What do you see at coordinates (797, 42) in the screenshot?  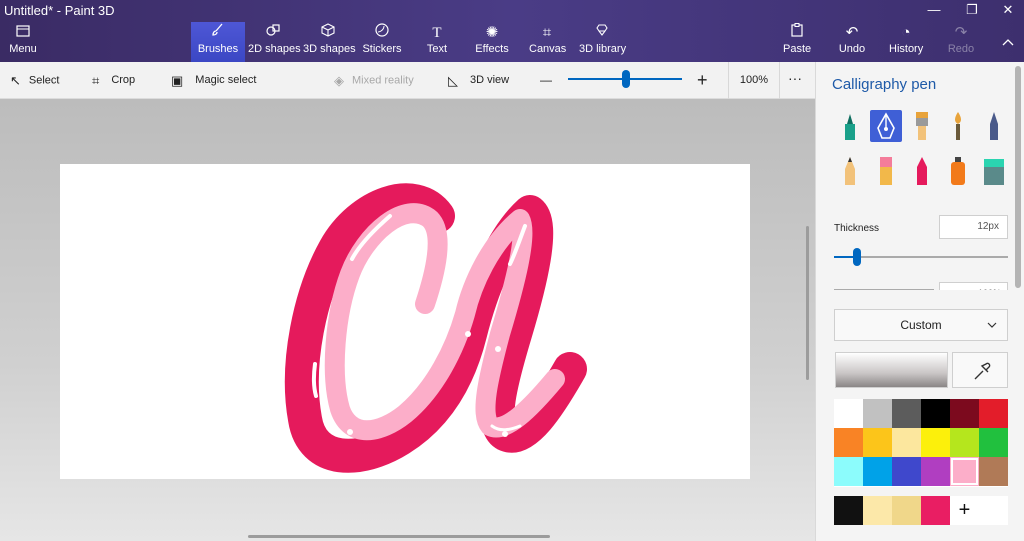 I see `paste-button: Paste` at bounding box center [797, 42].